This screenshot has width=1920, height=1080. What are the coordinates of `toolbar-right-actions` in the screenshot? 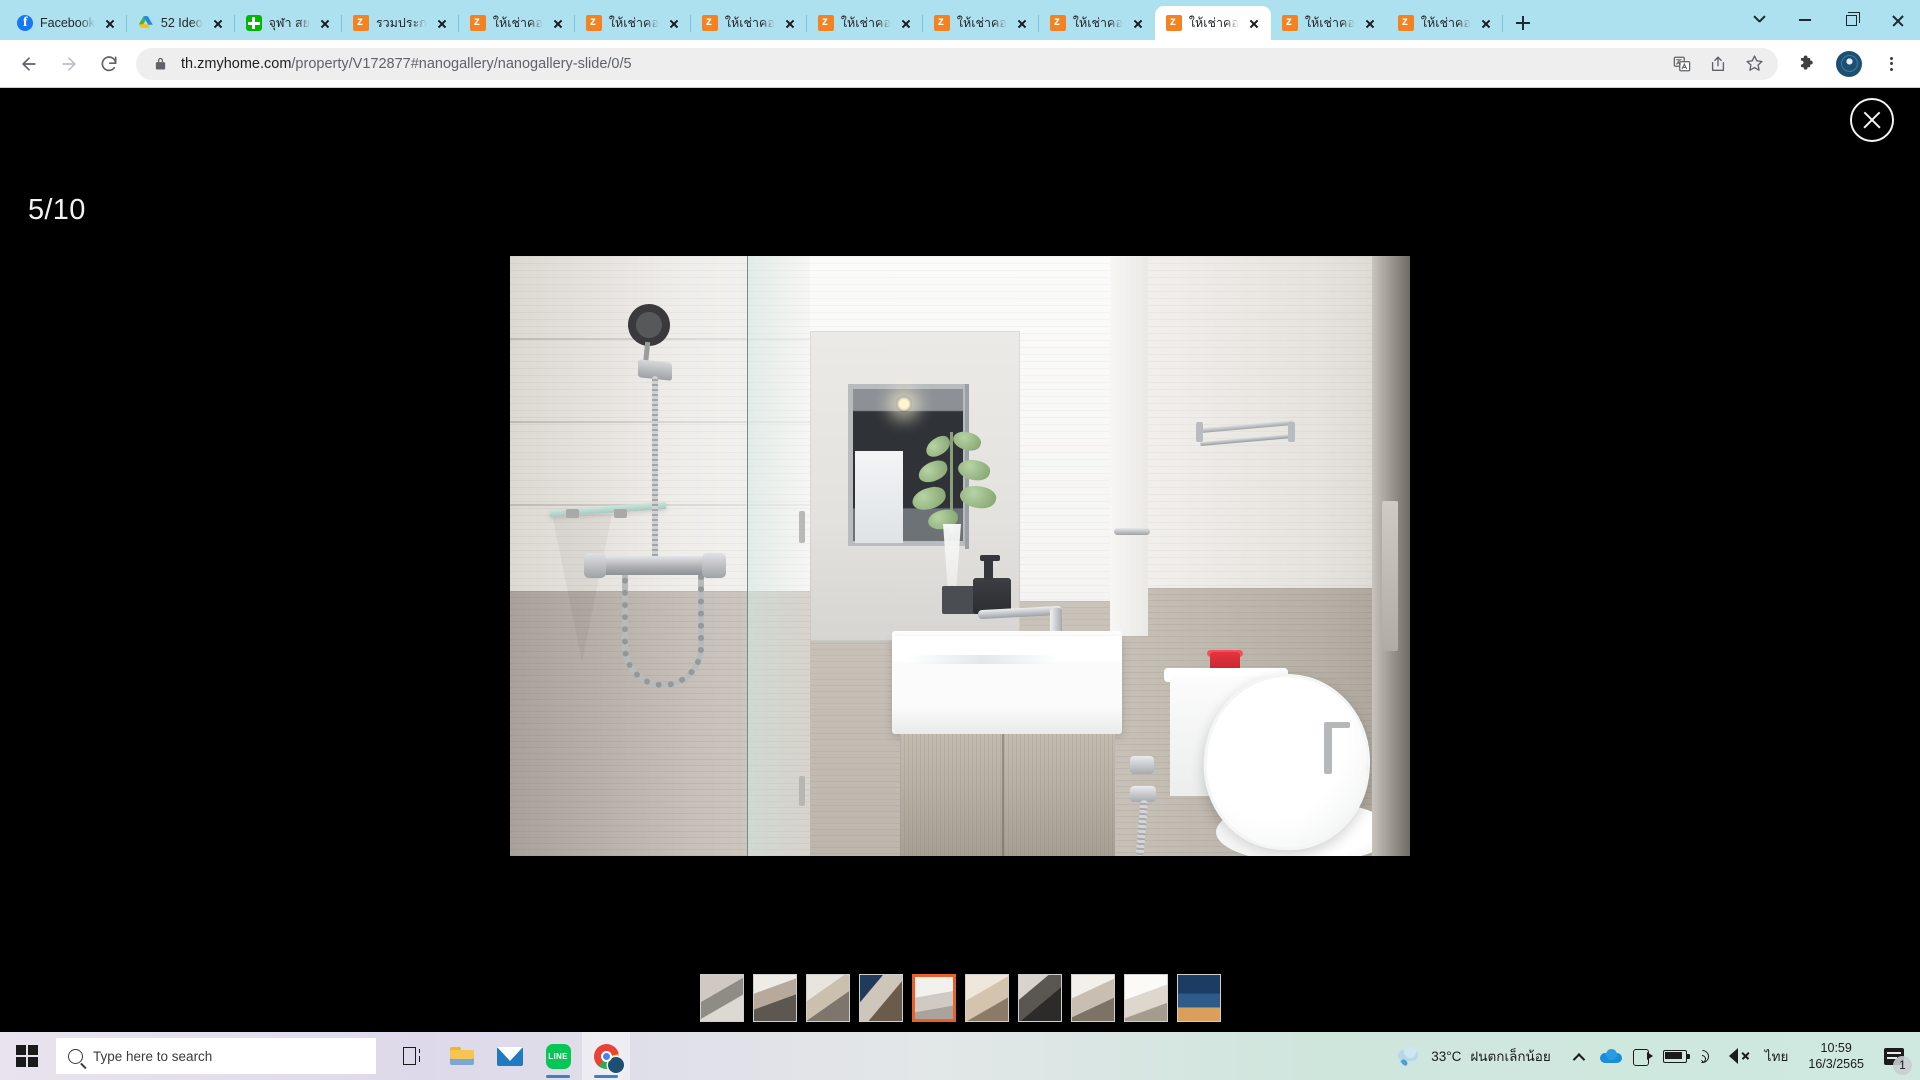 It's located at (1849, 64).